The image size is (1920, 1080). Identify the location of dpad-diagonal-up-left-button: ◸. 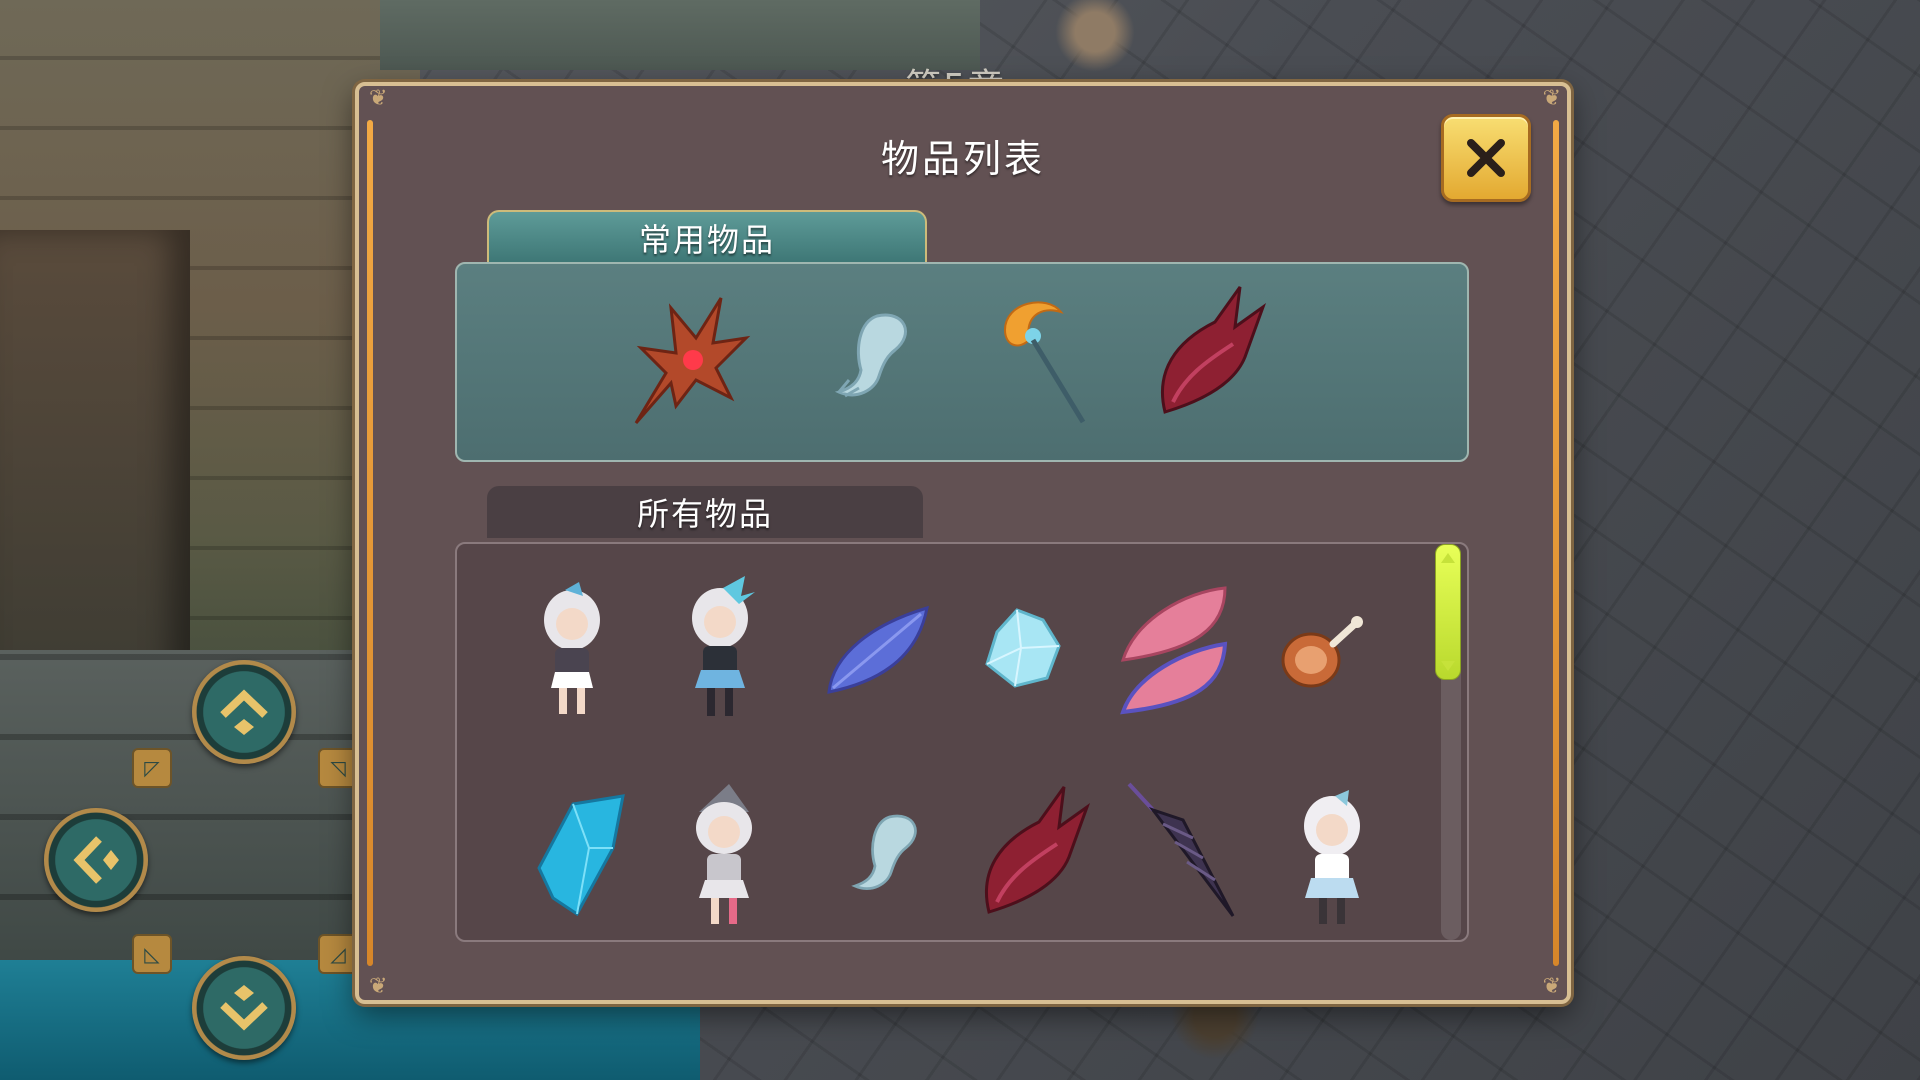
(152, 768).